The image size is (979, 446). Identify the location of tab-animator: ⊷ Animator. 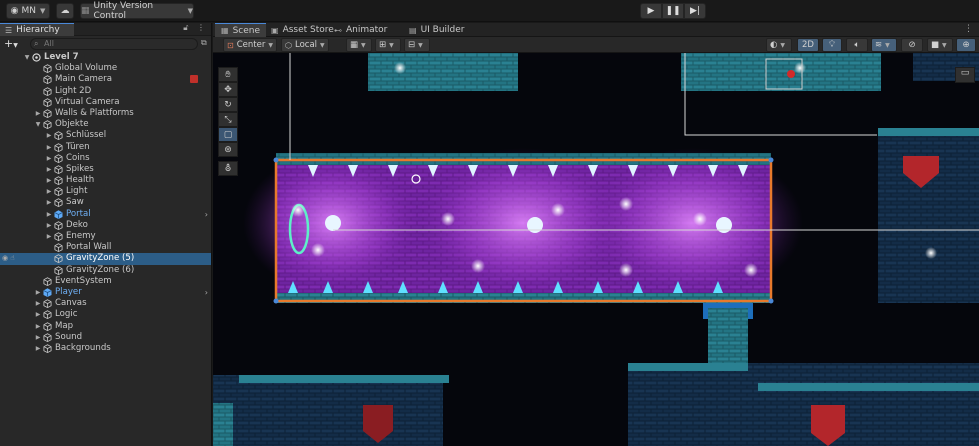
(360, 30).